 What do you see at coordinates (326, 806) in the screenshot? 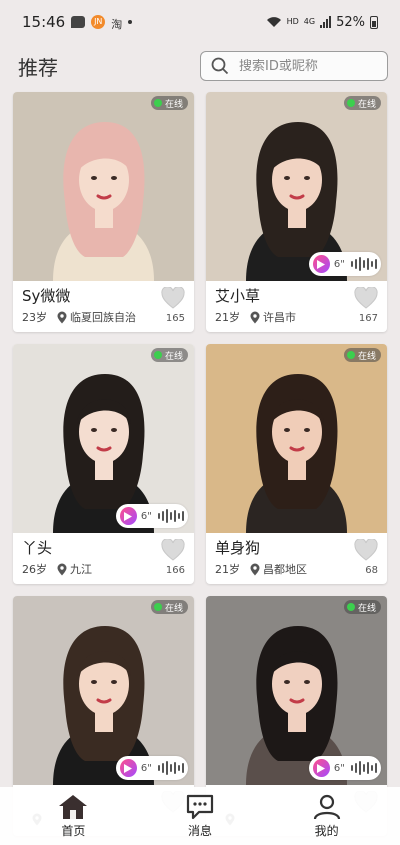
I see `profile-icon` at bounding box center [326, 806].